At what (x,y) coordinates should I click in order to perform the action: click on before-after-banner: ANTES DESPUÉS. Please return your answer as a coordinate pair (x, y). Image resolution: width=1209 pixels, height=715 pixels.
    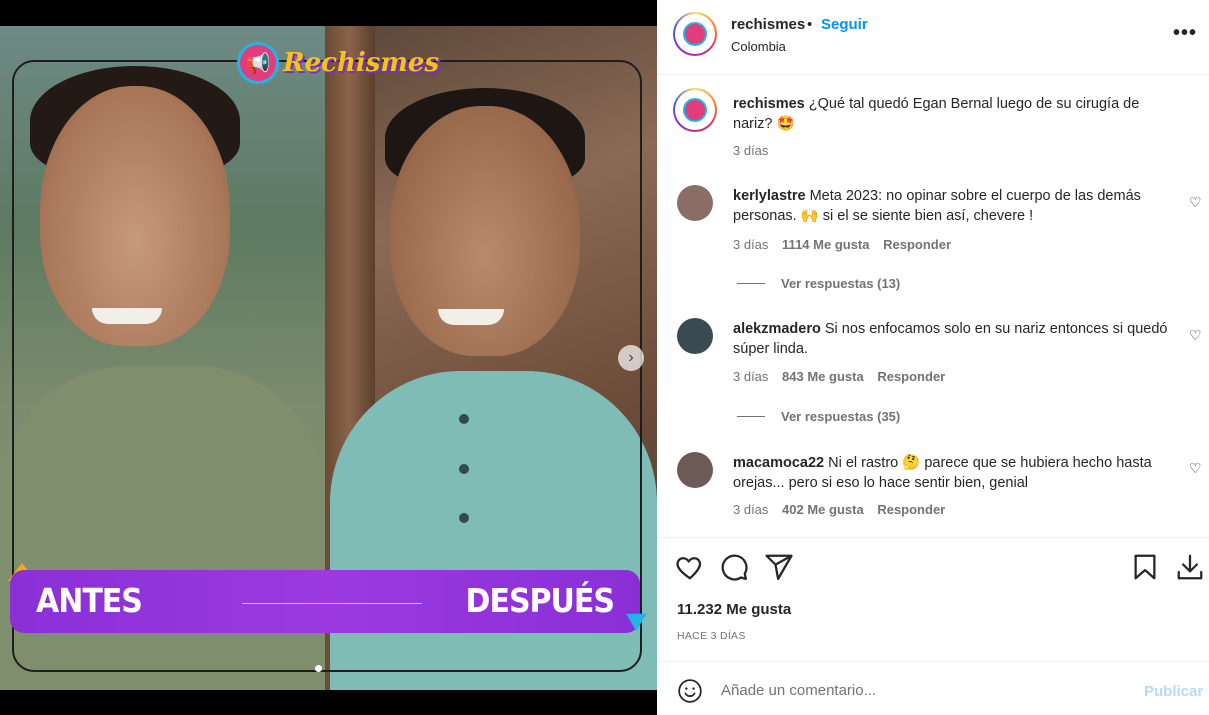
    Looking at the image, I should click on (325, 601).